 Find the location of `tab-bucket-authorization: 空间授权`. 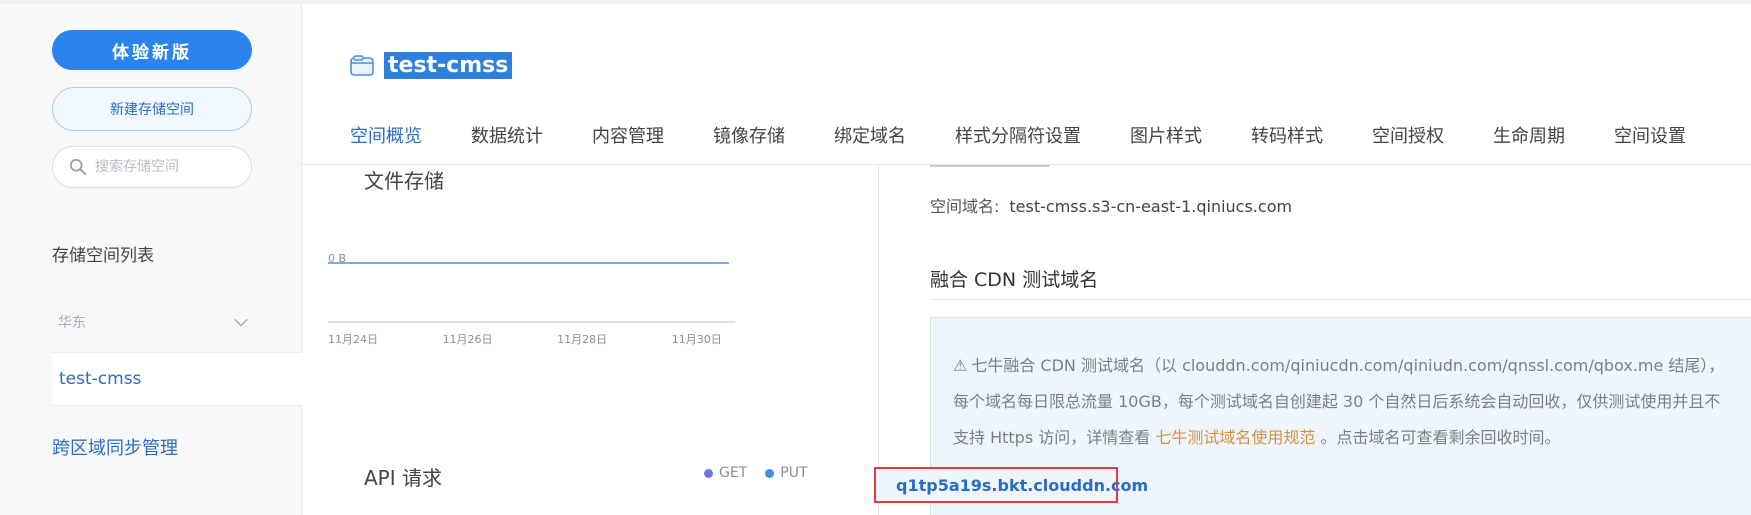

tab-bucket-authorization: 空间授权 is located at coordinates (1408, 142).